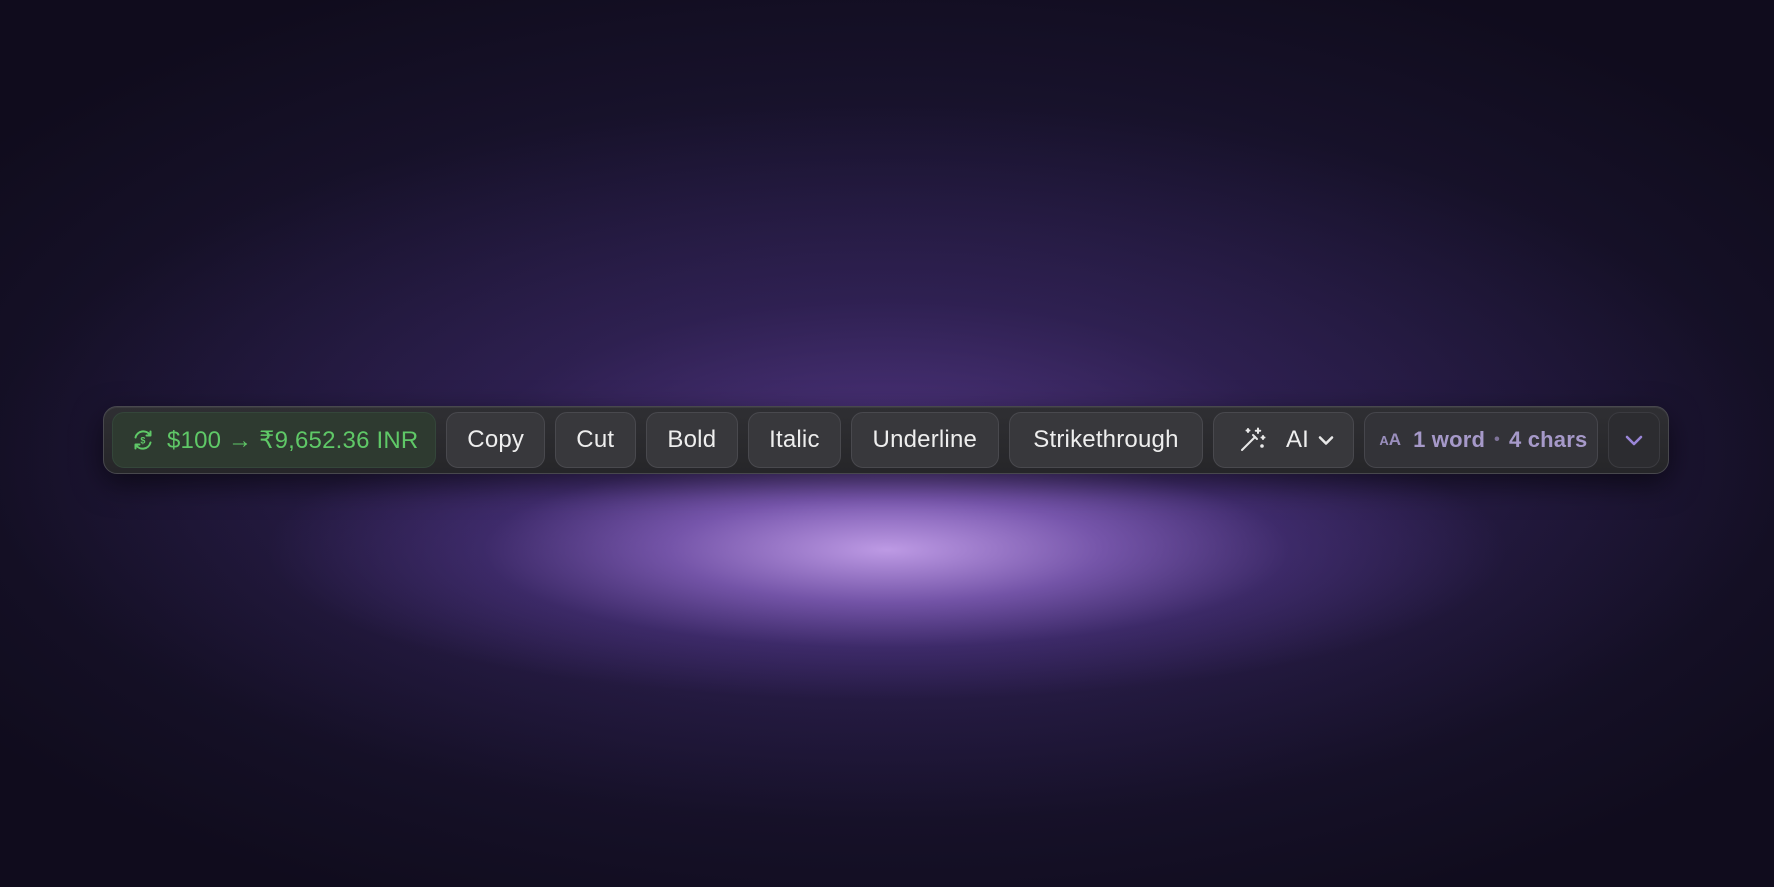 The image size is (1774, 887). I want to click on underline-button: Underline, so click(924, 440).